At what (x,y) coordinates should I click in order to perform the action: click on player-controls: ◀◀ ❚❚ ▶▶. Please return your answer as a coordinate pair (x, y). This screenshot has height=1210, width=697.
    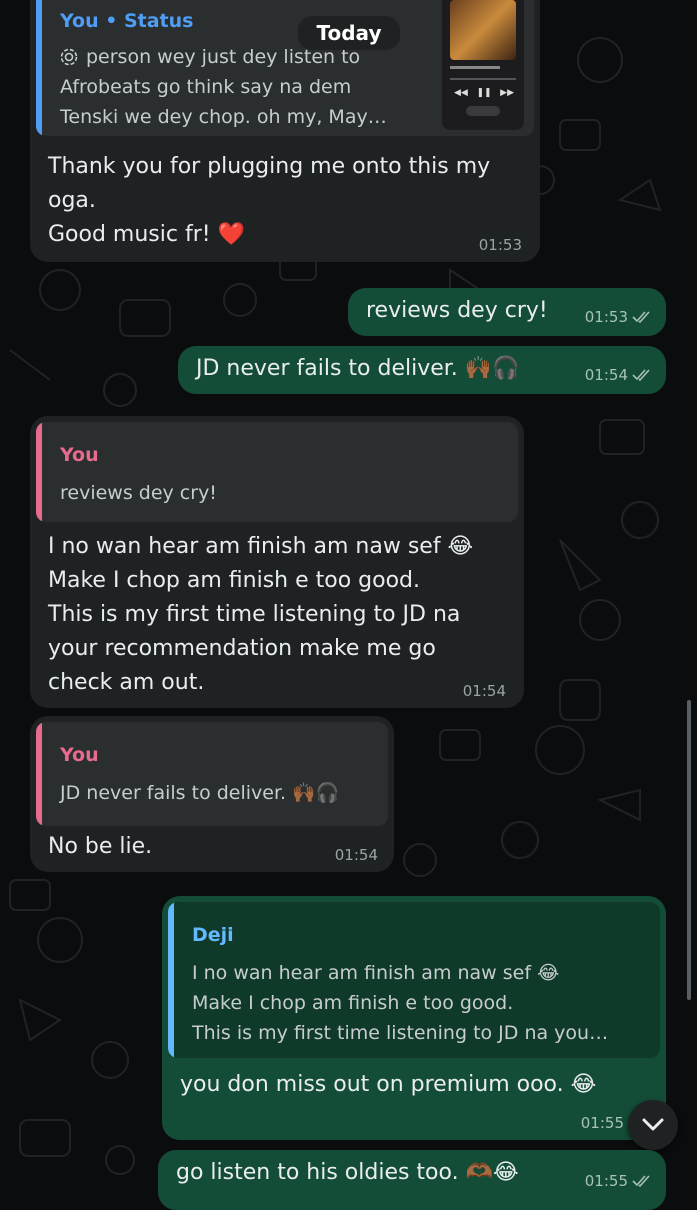
    Looking at the image, I should click on (484, 93).